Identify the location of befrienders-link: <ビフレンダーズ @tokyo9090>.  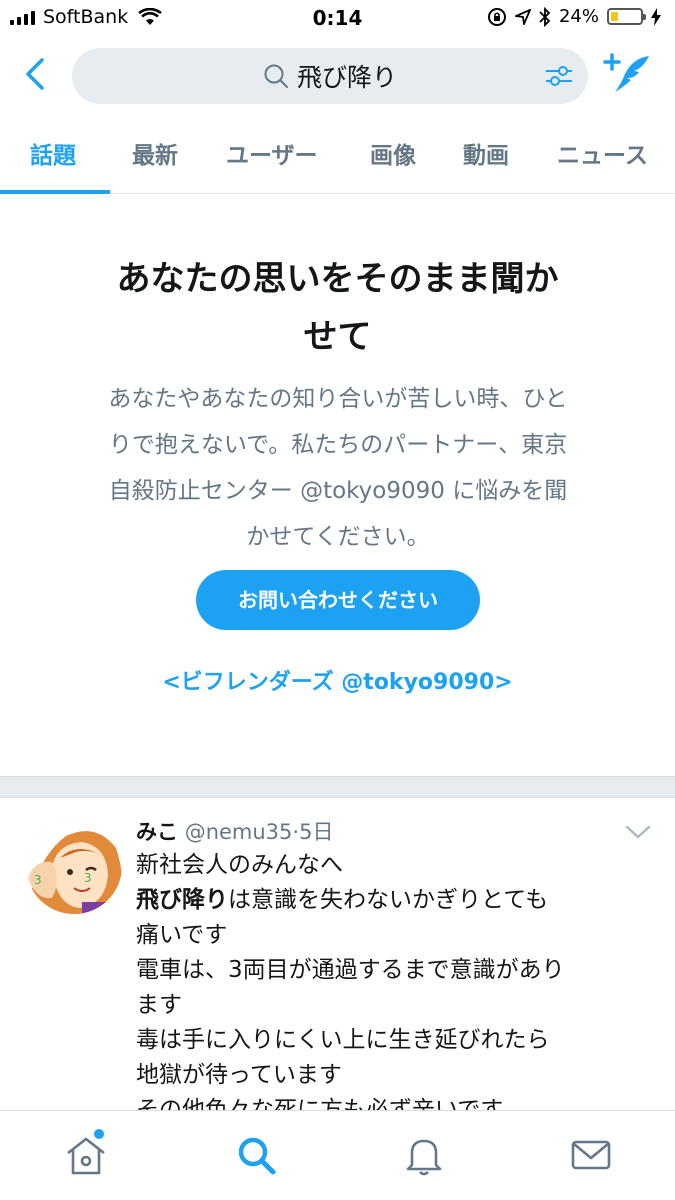
(337, 680).